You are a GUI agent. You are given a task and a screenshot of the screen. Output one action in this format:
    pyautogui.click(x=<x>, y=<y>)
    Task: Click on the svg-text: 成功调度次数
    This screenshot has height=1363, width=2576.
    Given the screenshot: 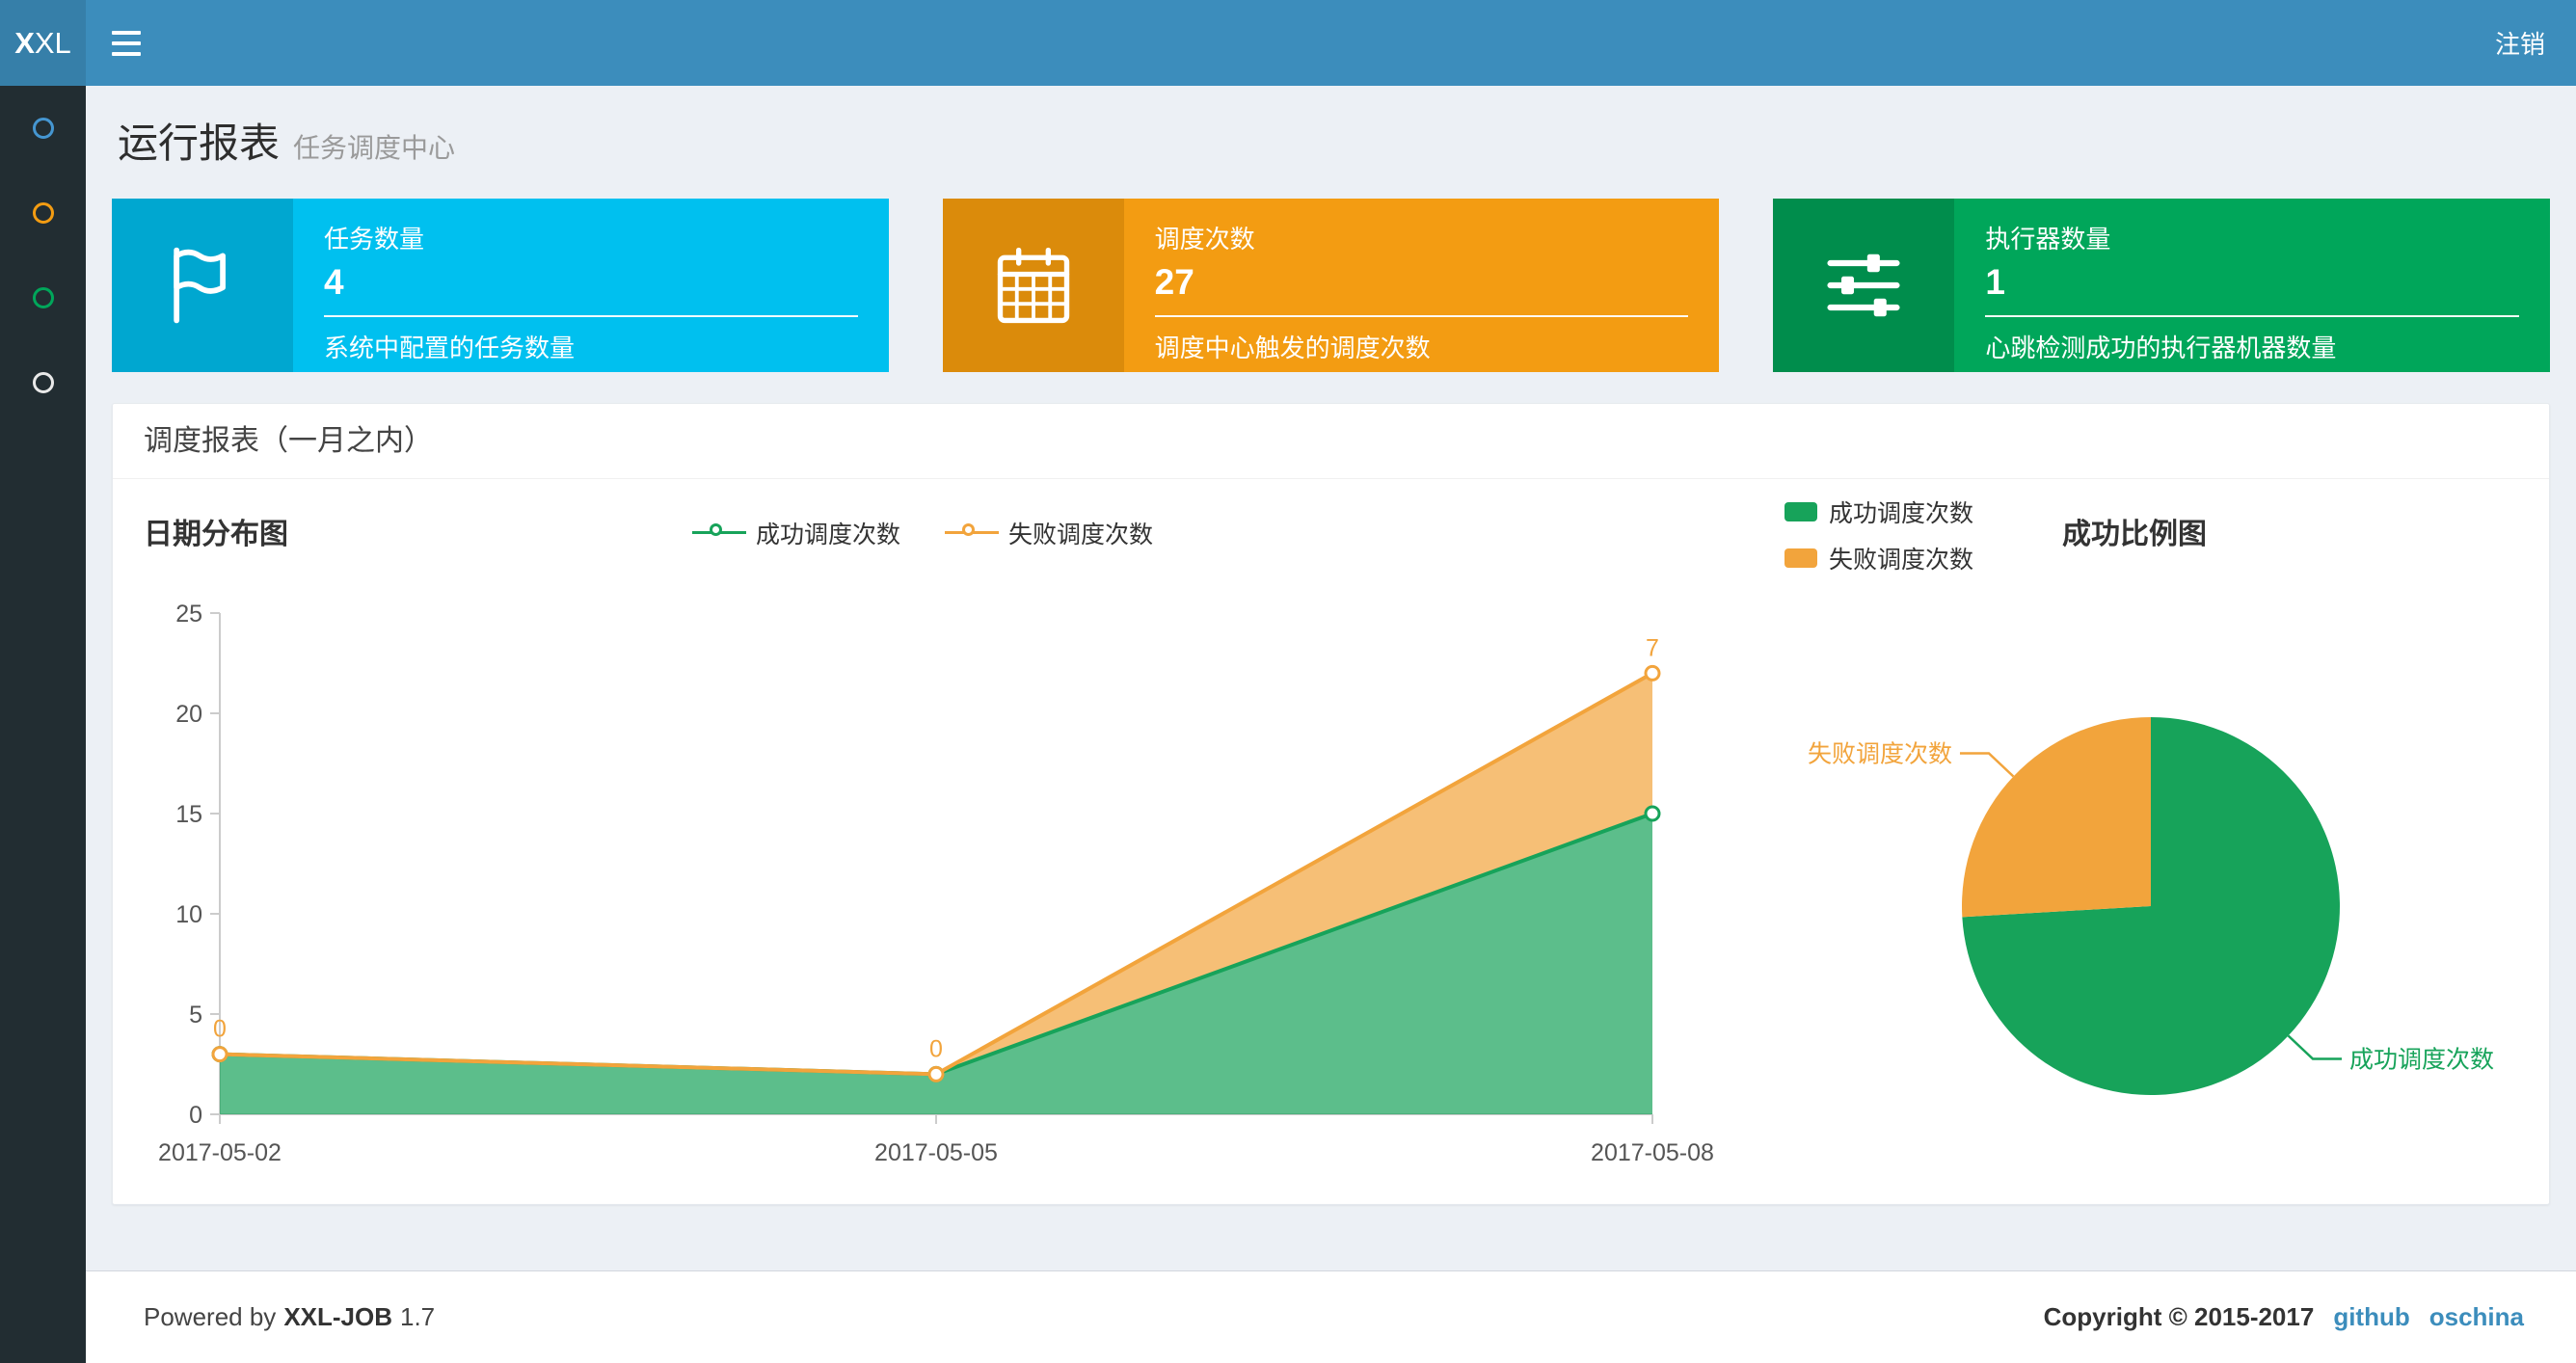 What is the action you would take?
    pyautogui.click(x=2421, y=1060)
    